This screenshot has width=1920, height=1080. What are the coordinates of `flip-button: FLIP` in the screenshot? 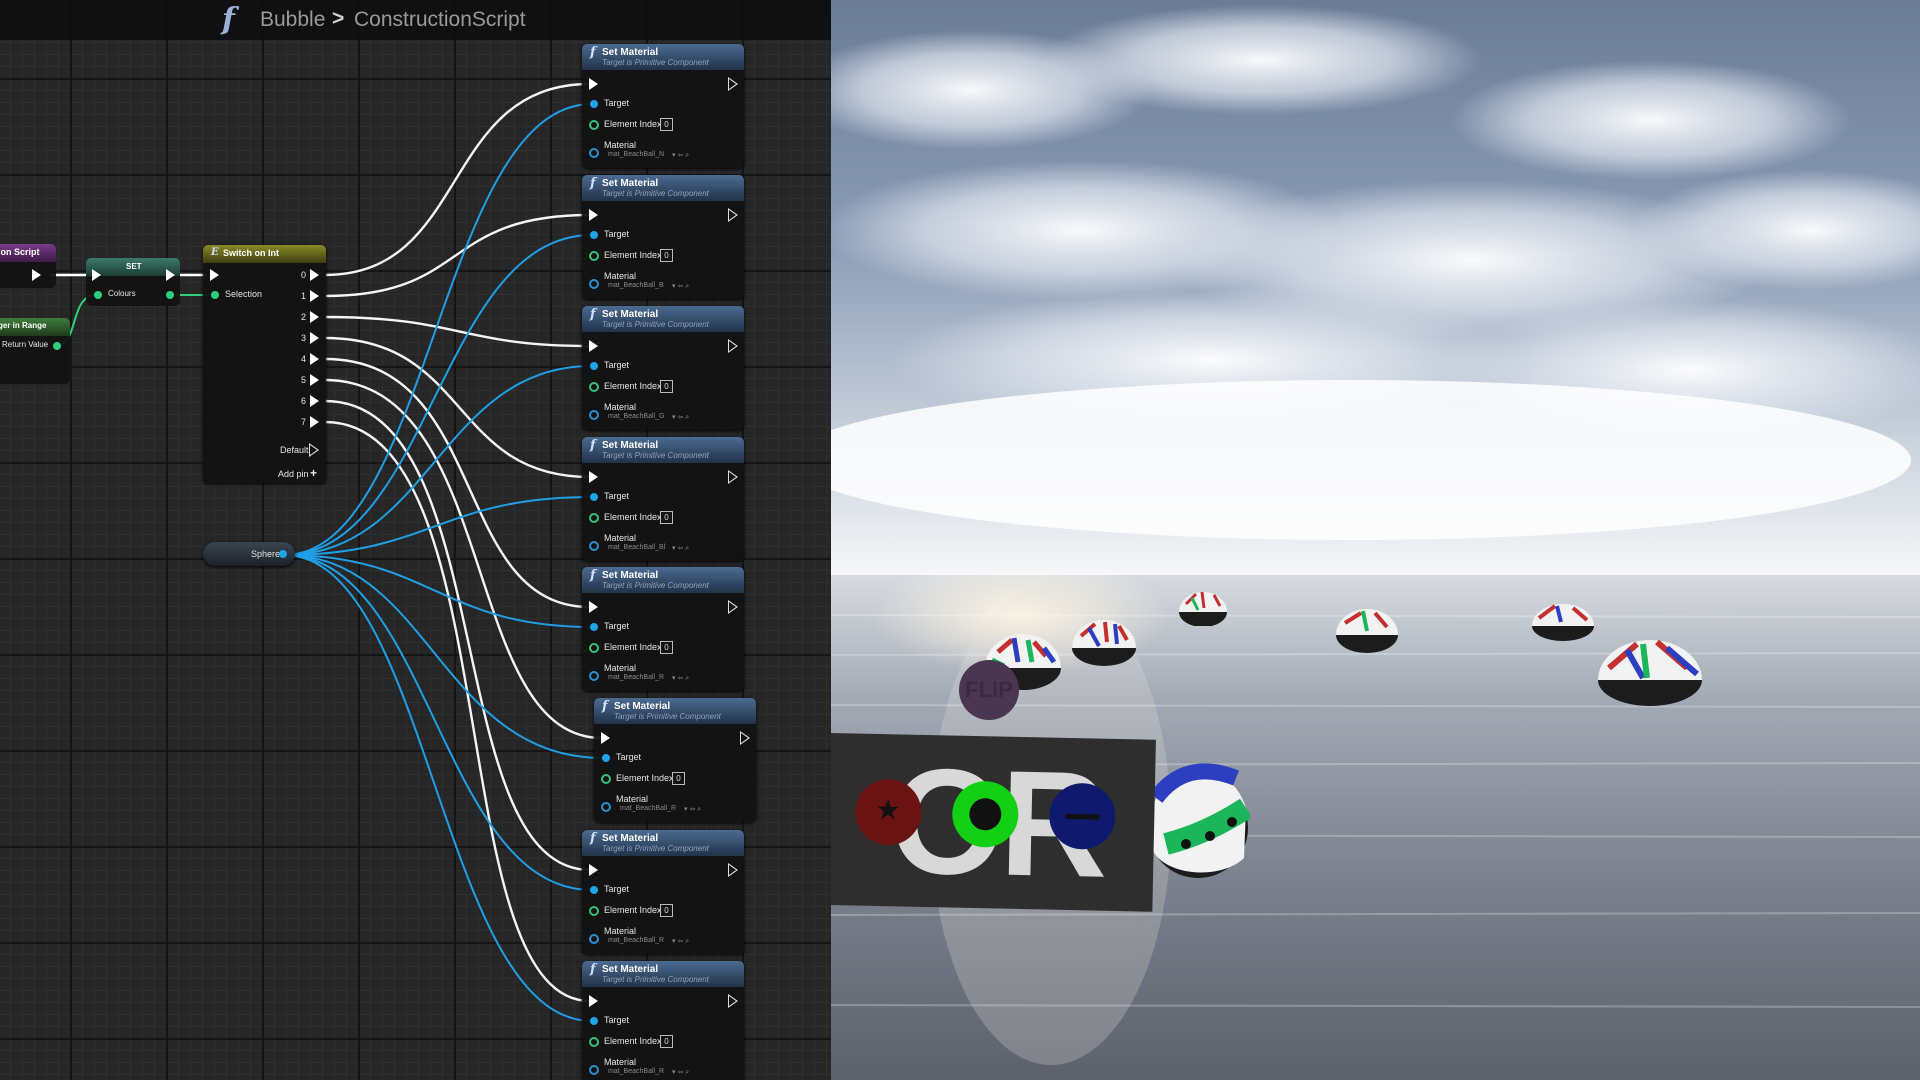 It's located at (989, 690).